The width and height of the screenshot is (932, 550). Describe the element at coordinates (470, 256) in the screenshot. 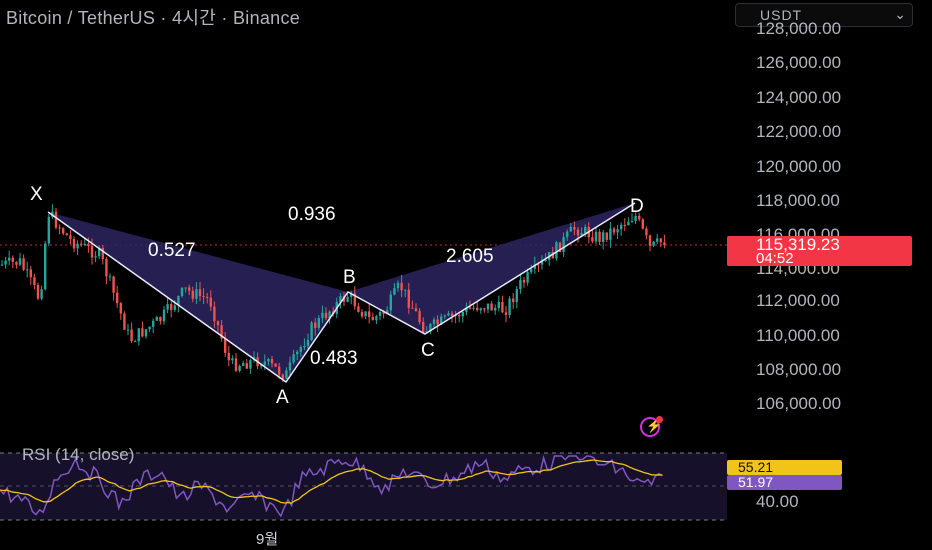

I see `ratio-bd: 2.605` at that location.